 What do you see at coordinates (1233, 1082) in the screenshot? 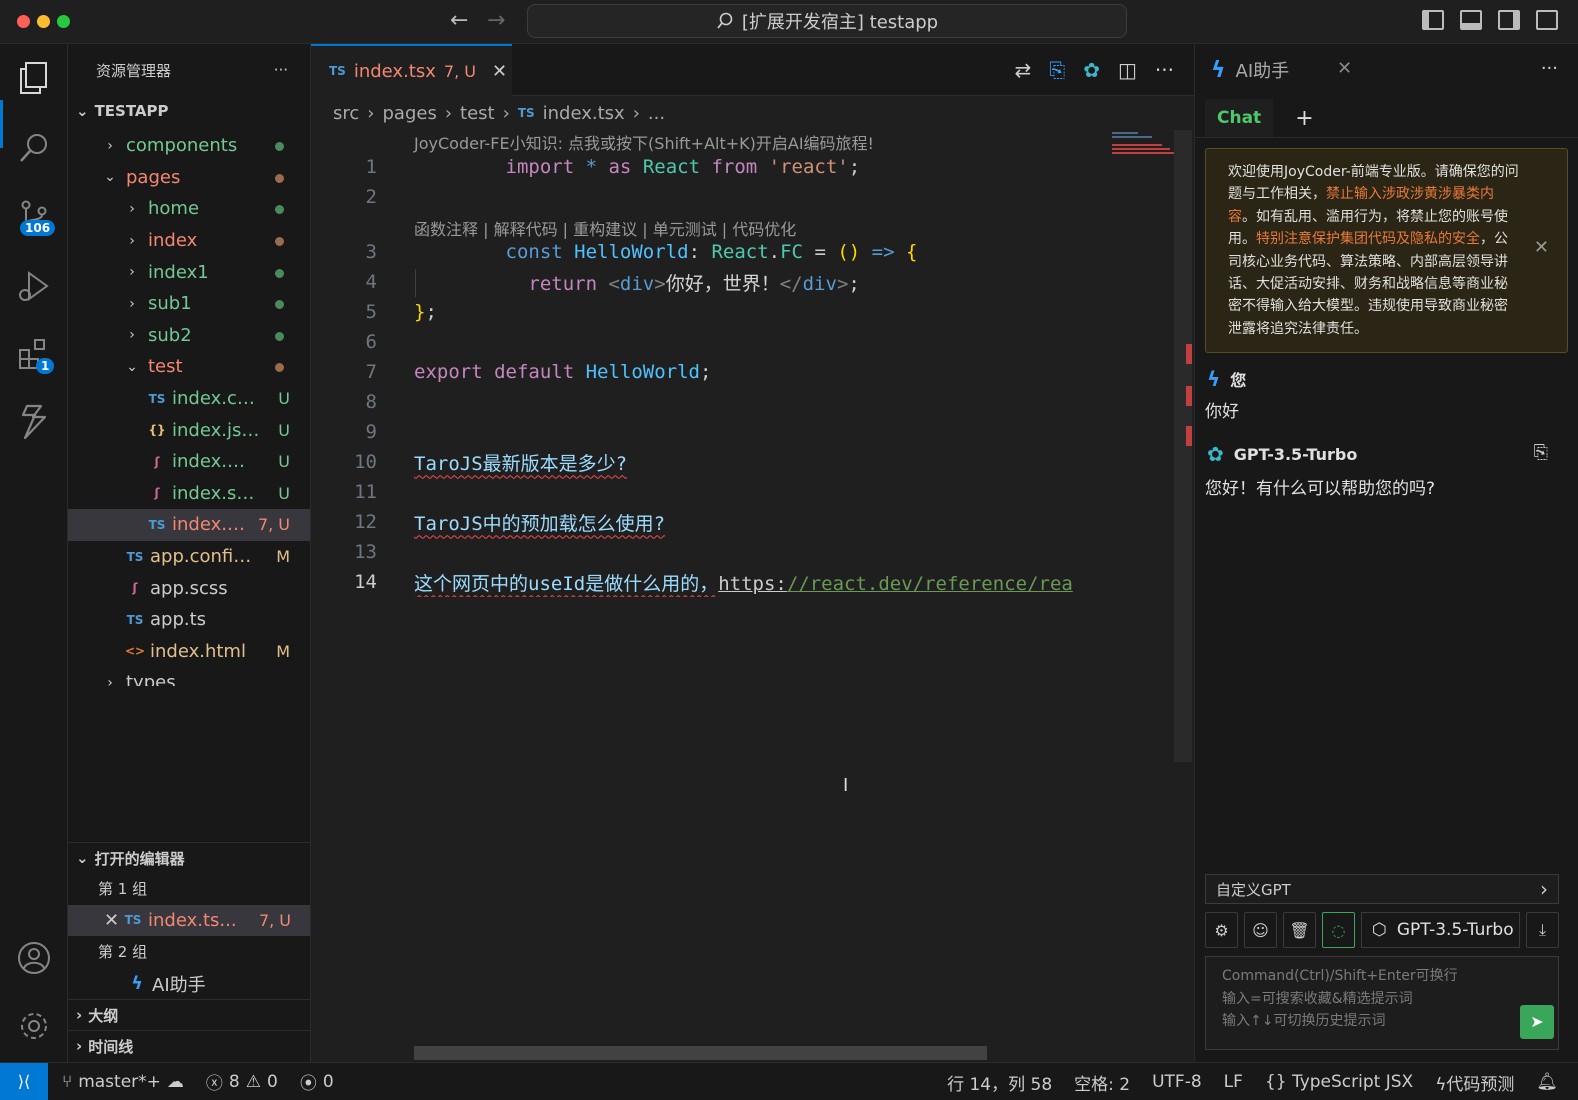
I see `end-of-line: LF` at bounding box center [1233, 1082].